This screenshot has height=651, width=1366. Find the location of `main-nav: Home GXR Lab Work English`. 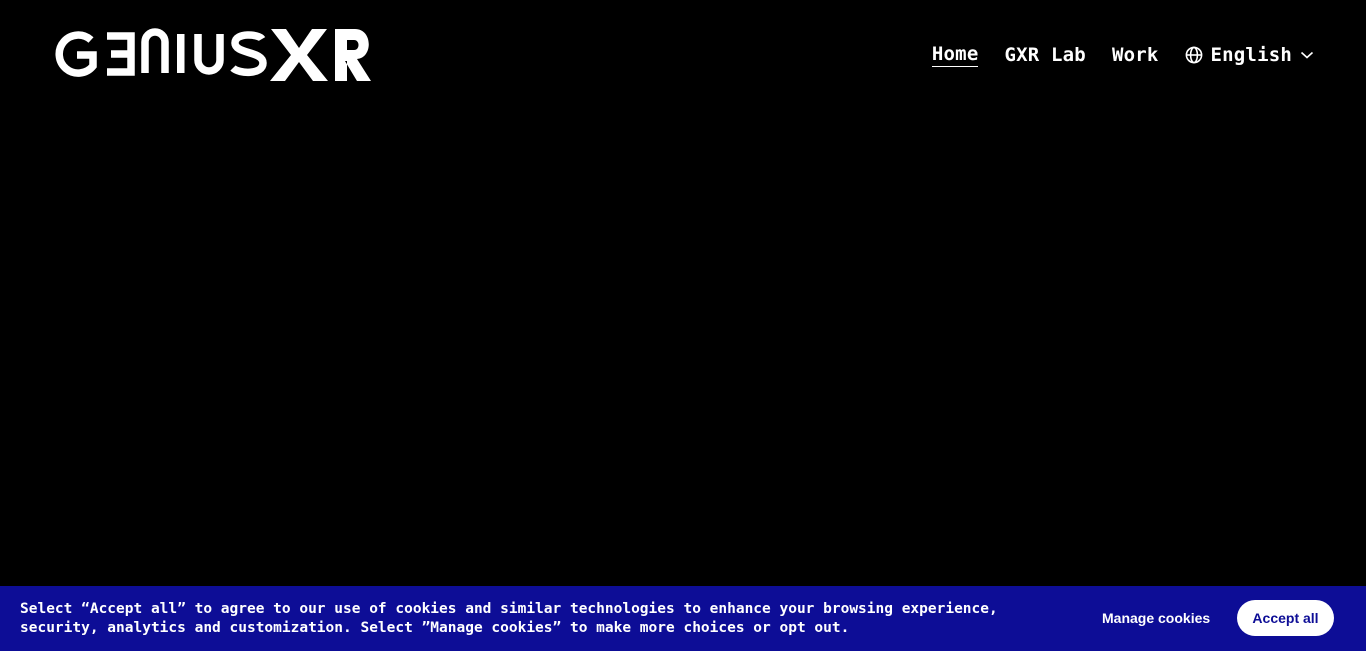

main-nav: Home GXR Lab Work English is located at coordinates (1122, 55).